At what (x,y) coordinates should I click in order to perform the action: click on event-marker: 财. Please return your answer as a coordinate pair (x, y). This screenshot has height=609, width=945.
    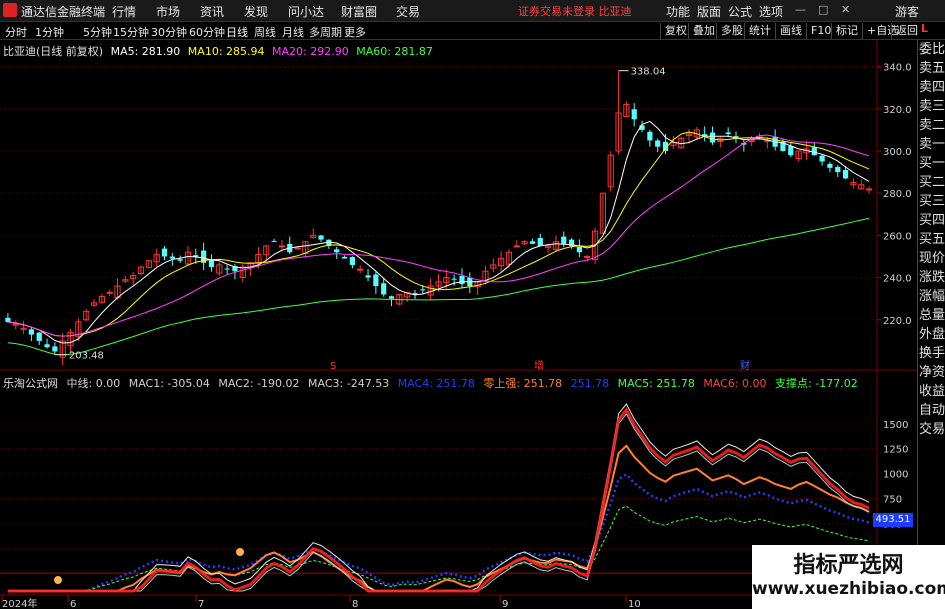
    Looking at the image, I should click on (745, 365).